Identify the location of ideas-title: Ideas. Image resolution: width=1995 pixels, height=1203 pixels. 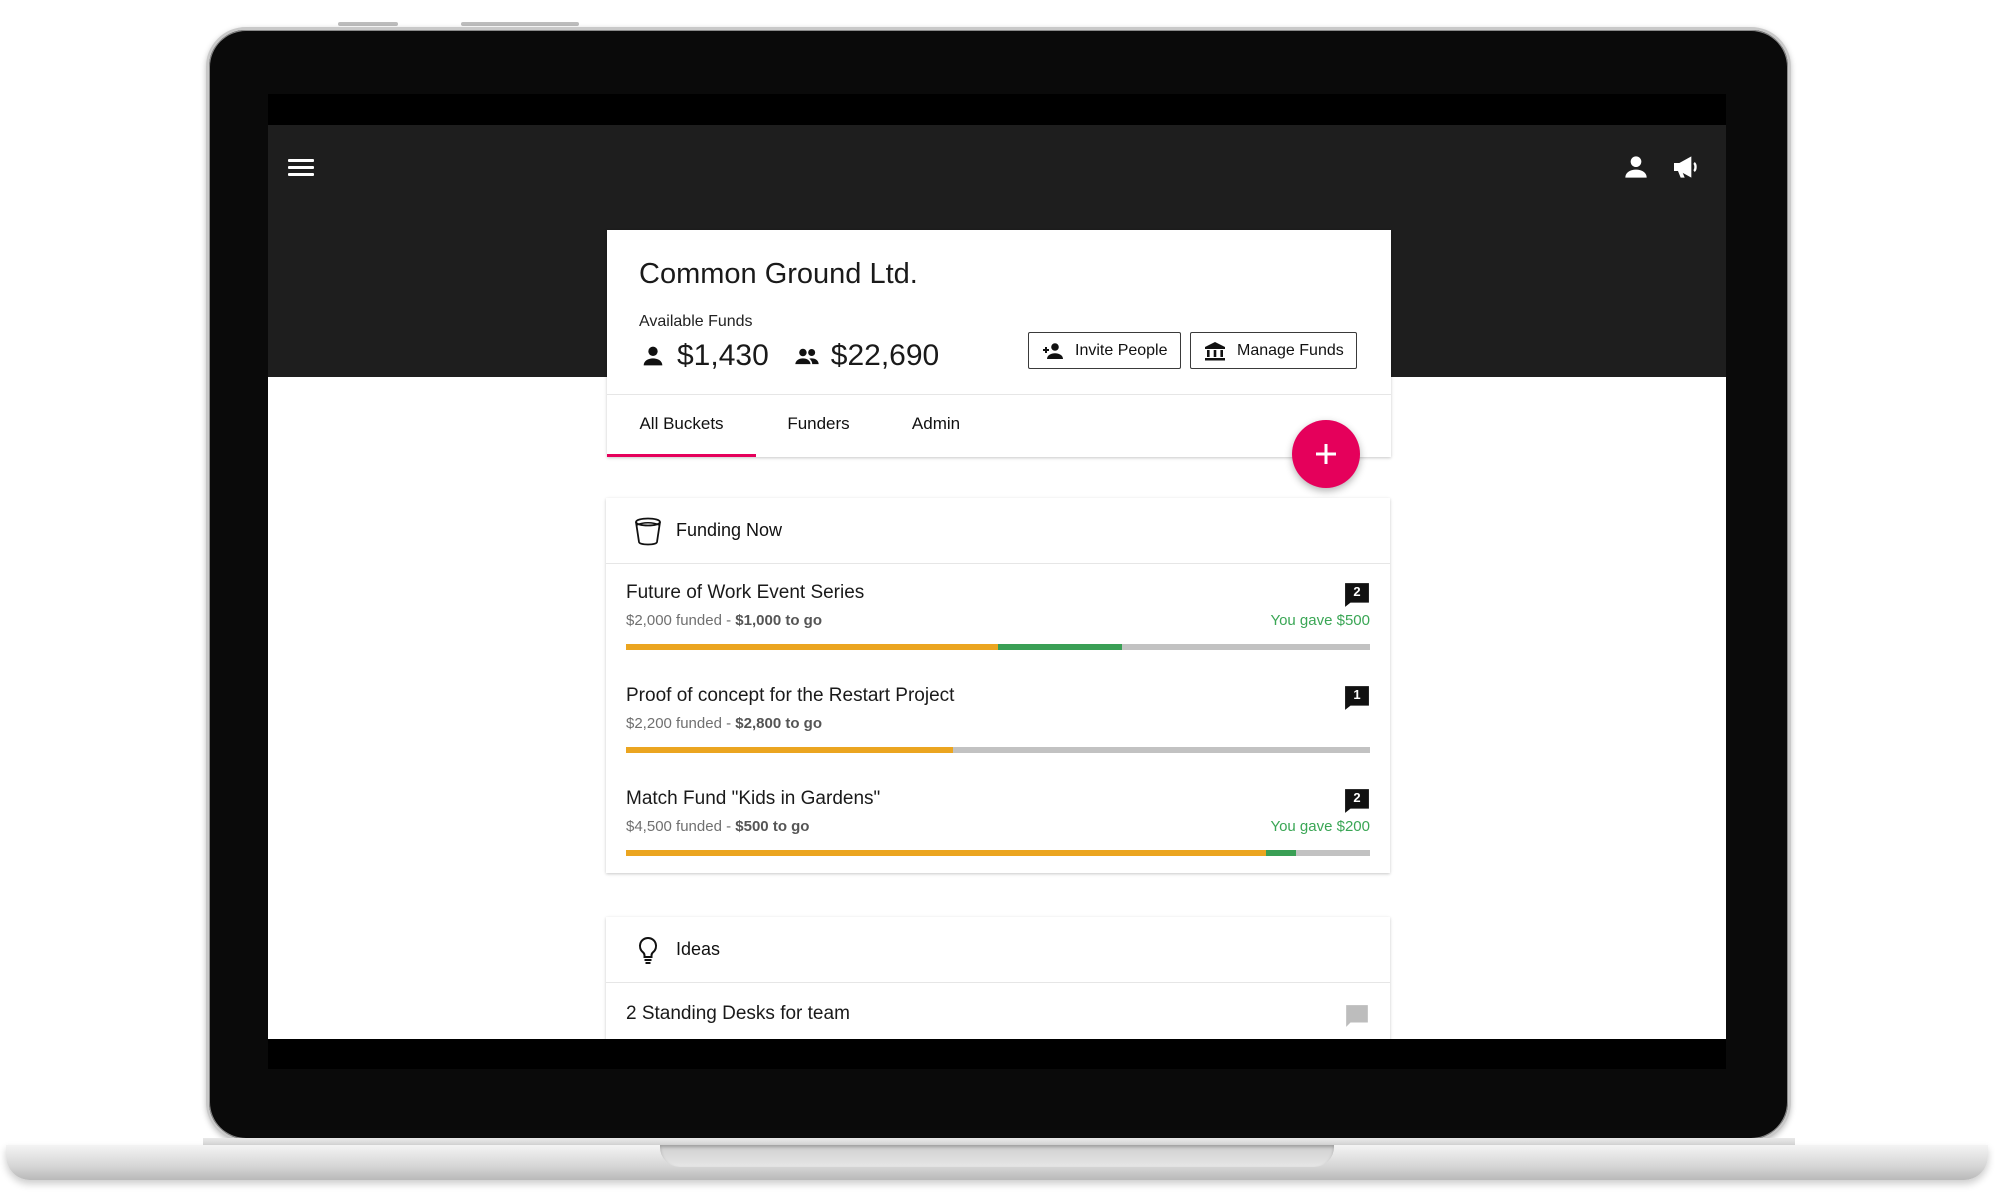
(698, 949).